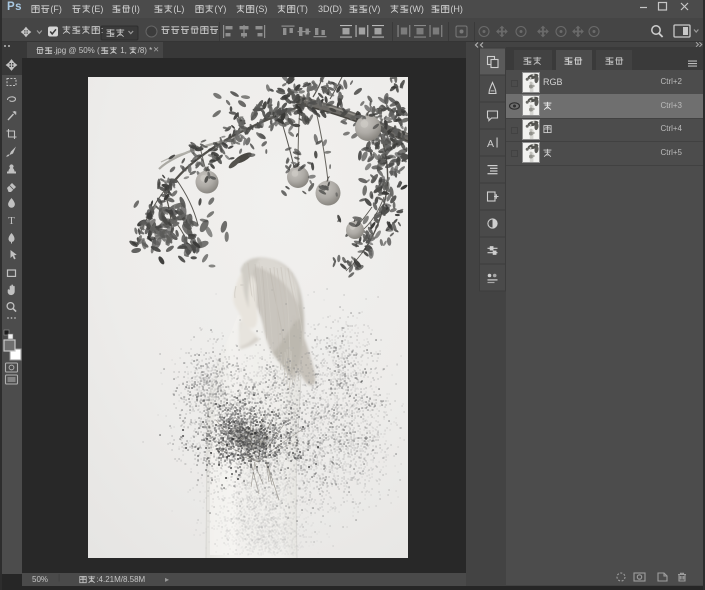 This screenshot has height=590, width=705. I want to click on svg-text: A, so click(490, 144).